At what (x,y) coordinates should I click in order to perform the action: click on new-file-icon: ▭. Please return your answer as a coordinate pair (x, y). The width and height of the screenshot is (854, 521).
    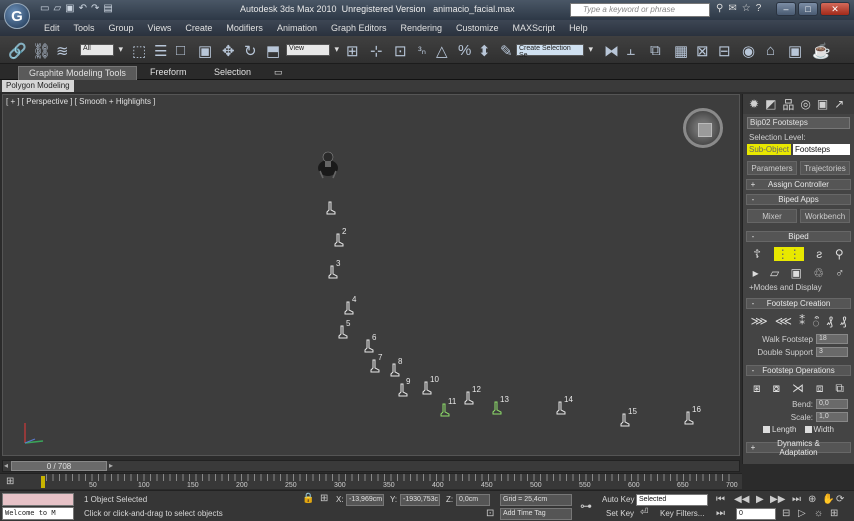
    Looking at the image, I should click on (44, 8).